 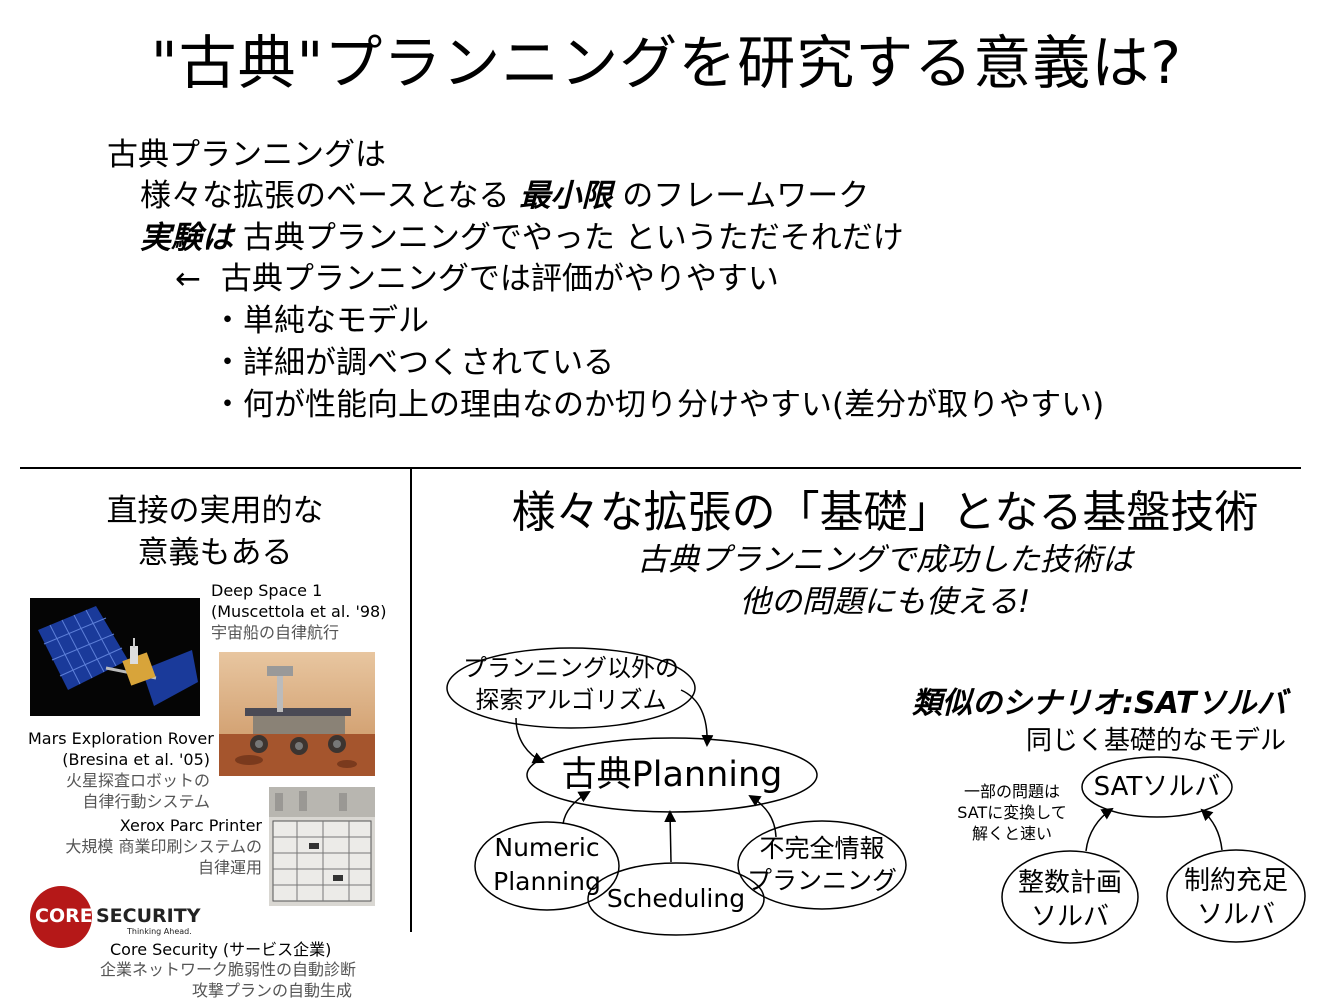 I want to click on node-csp-label: 制約充足 ソルバ, so click(x=1235, y=898).